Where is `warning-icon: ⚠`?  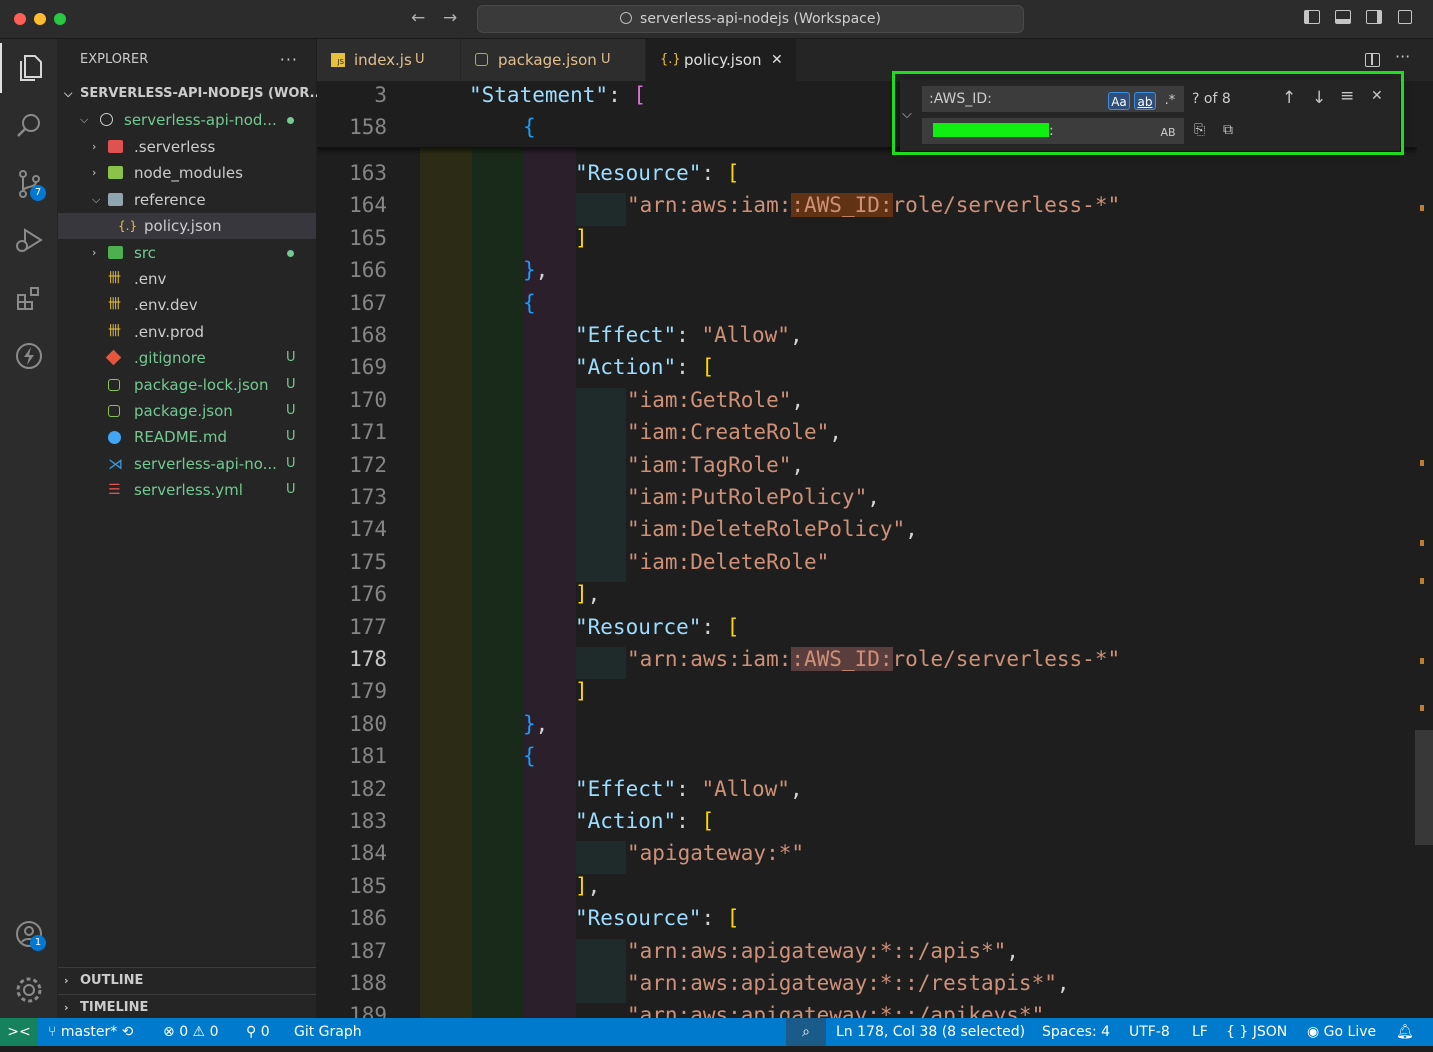
warning-icon: ⚠ is located at coordinates (199, 1032).